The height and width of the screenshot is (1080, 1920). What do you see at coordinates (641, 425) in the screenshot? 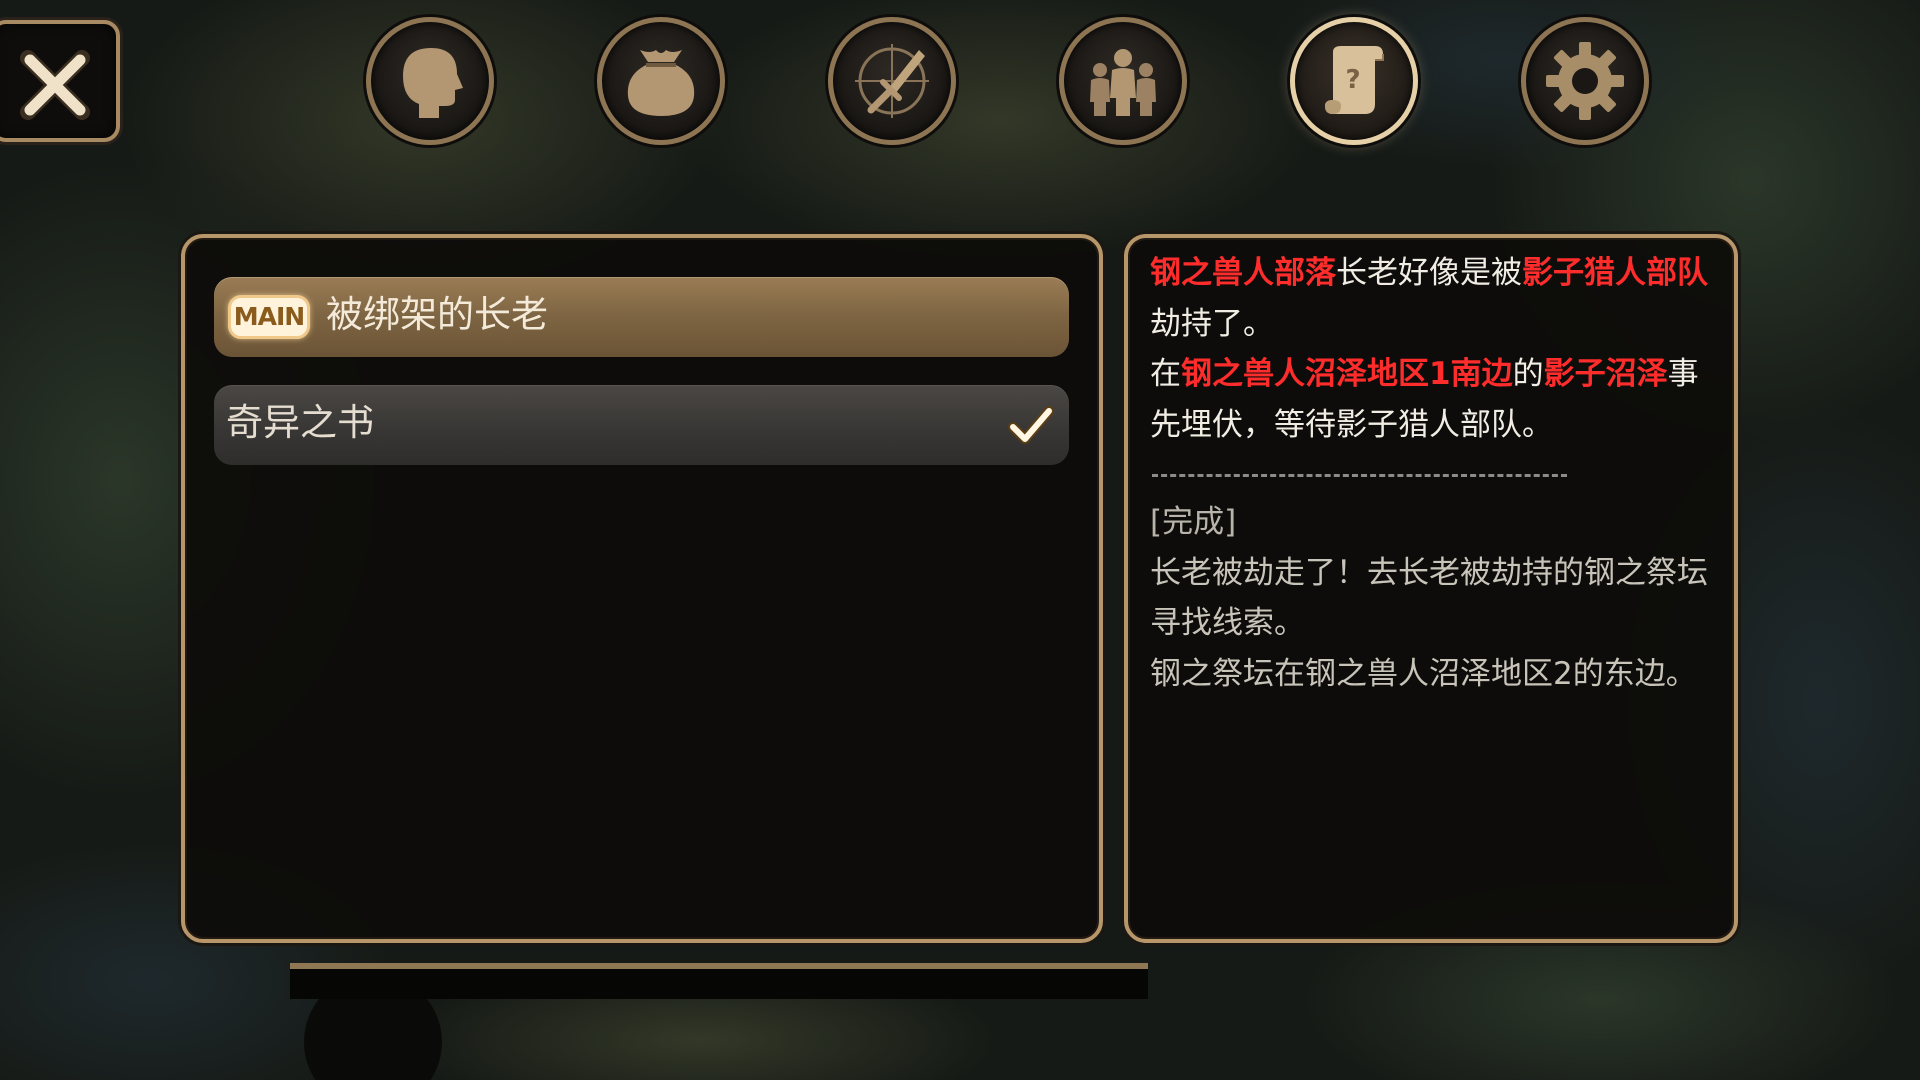
I see `quest-item: 奇异之书` at bounding box center [641, 425].